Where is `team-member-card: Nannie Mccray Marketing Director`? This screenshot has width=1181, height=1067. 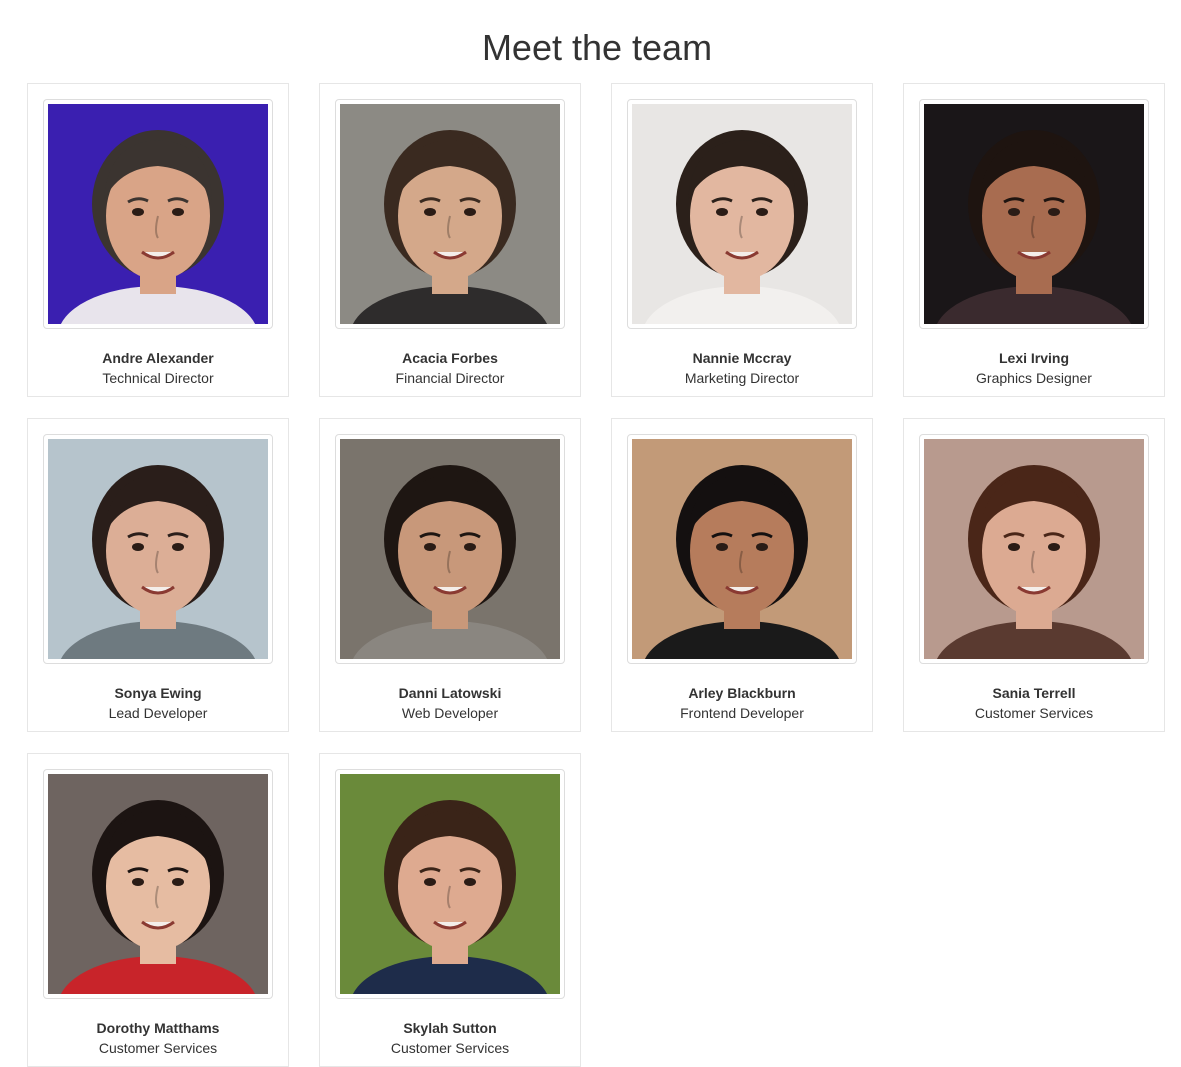 team-member-card: Nannie Mccray Marketing Director is located at coordinates (742, 240).